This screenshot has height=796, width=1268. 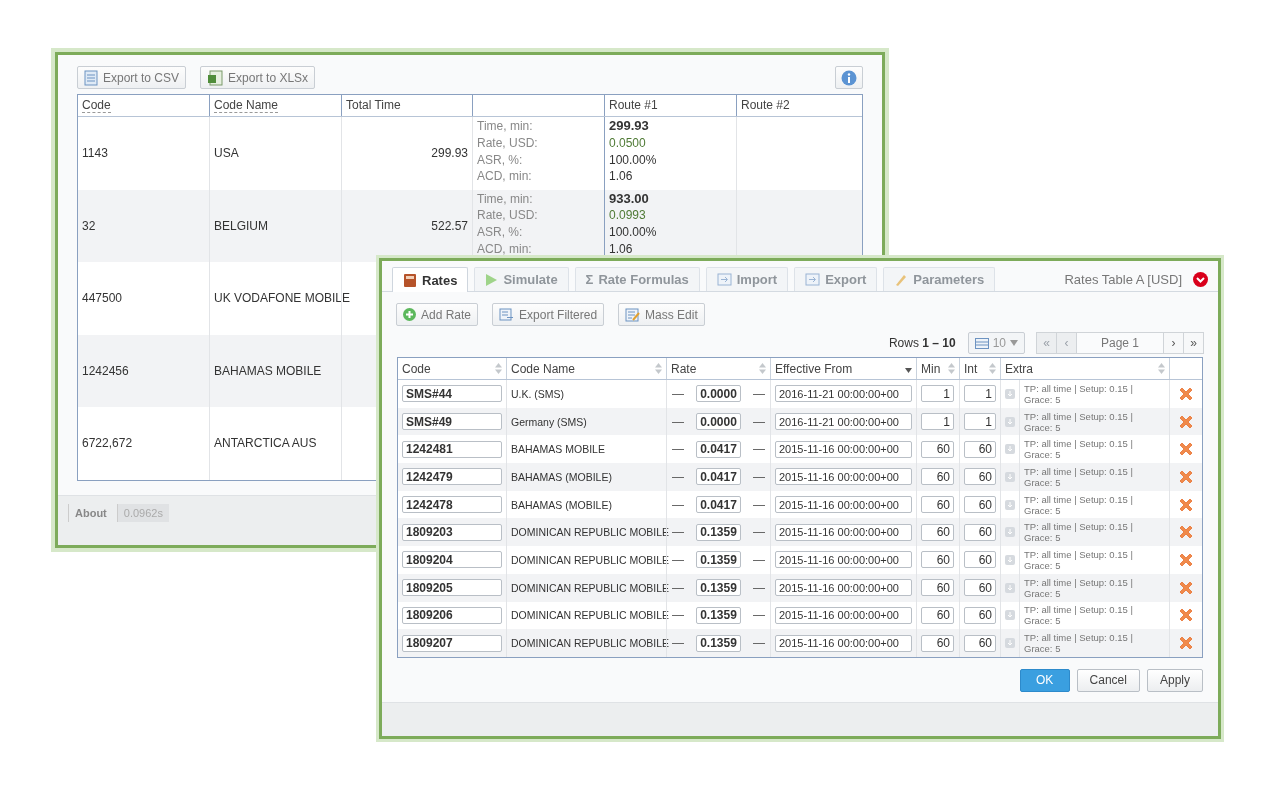 What do you see at coordinates (849, 77) in the screenshot?
I see `info-button` at bounding box center [849, 77].